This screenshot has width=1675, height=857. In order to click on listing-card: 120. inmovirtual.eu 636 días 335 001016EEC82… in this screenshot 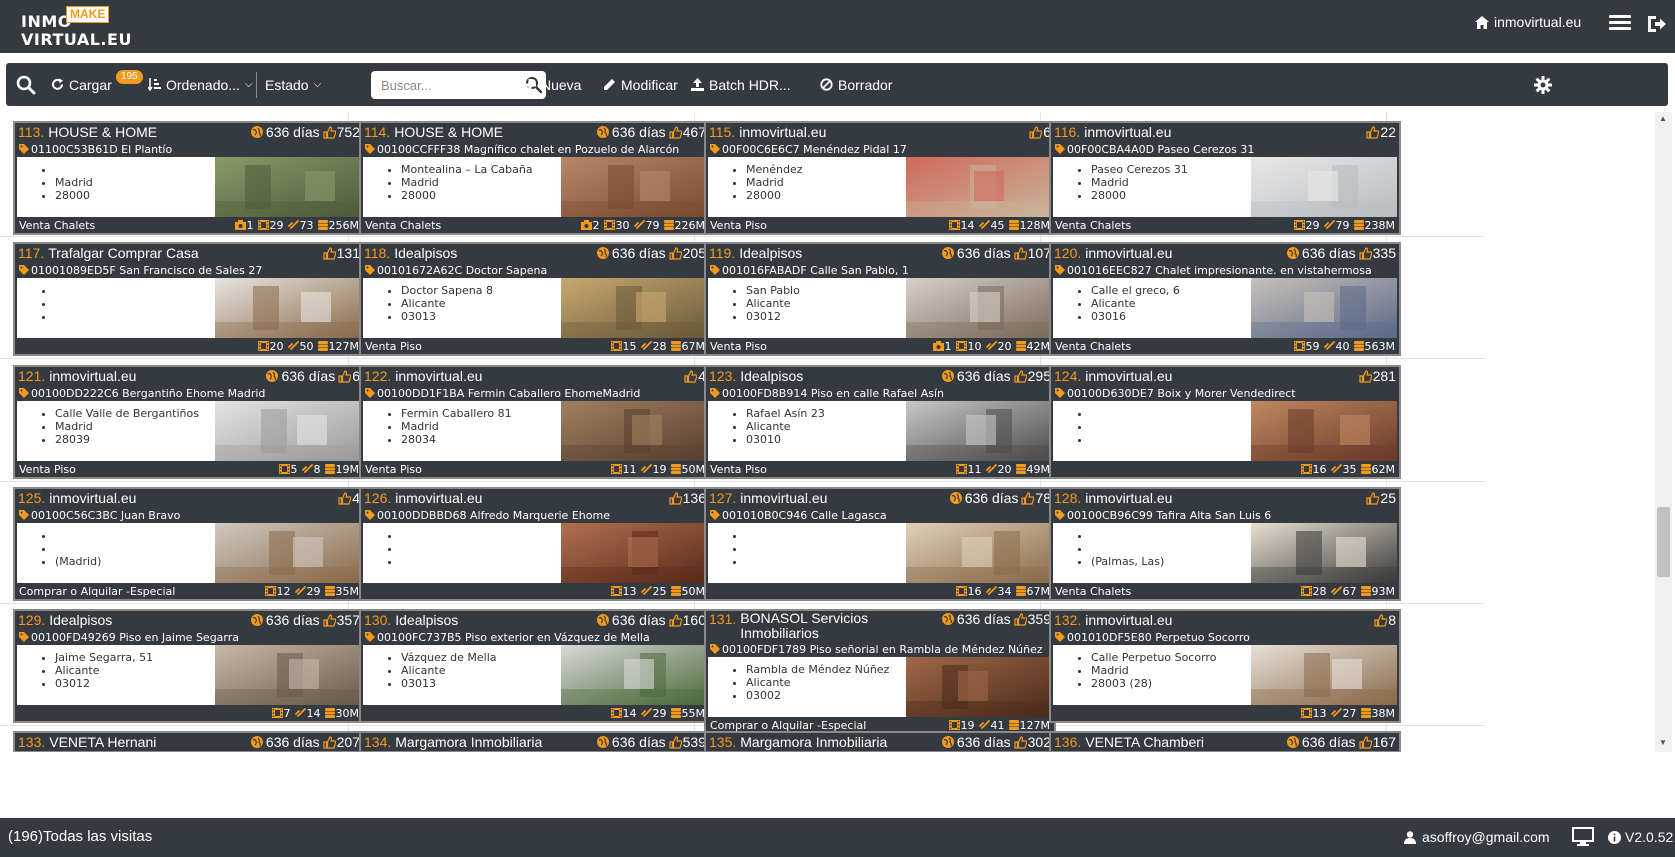, I will do `click(1225, 299)`.